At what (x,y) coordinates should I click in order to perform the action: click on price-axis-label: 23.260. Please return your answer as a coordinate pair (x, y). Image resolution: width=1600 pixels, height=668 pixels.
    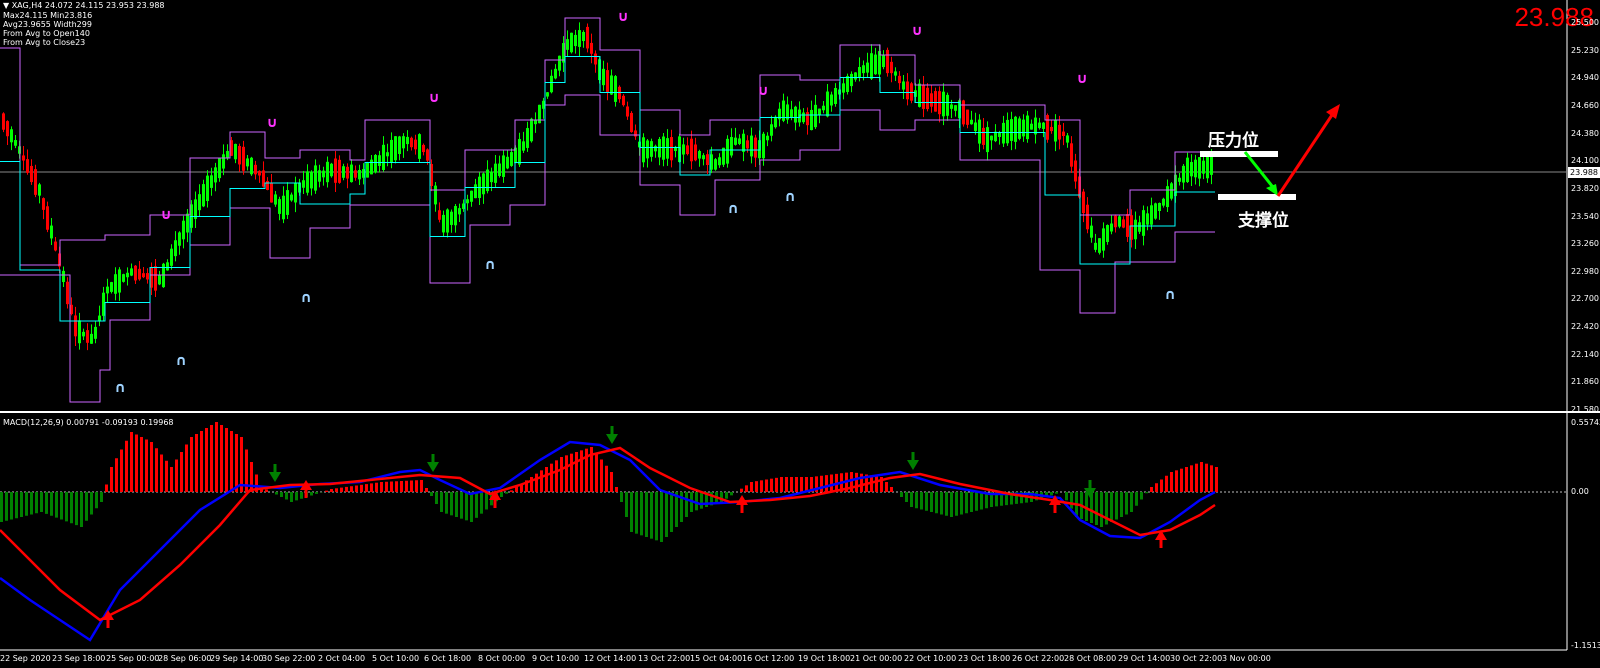
    Looking at the image, I should click on (1585, 244).